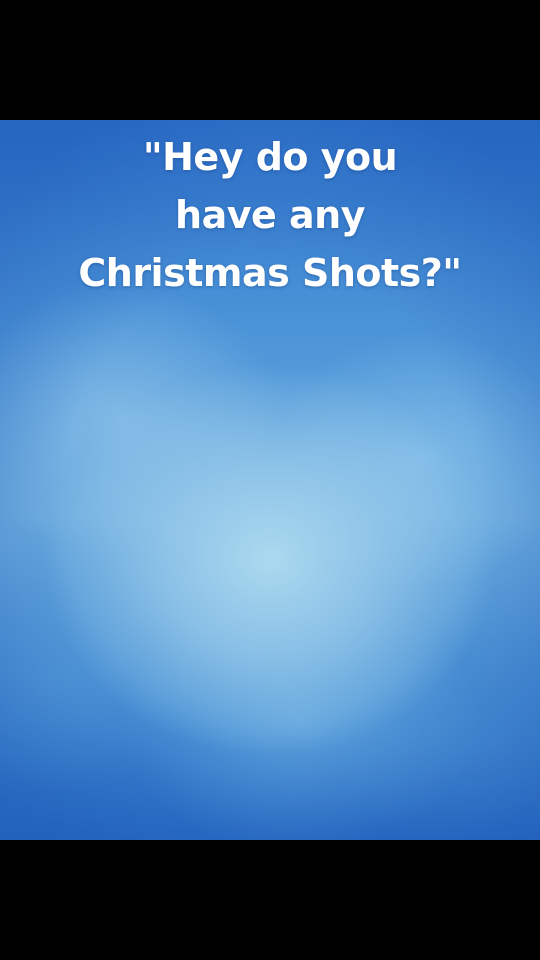 This screenshot has width=540, height=960. Describe the element at coordinates (270, 157) in the screenshot. I see `caption-line-1: "Hey do you` at that location.